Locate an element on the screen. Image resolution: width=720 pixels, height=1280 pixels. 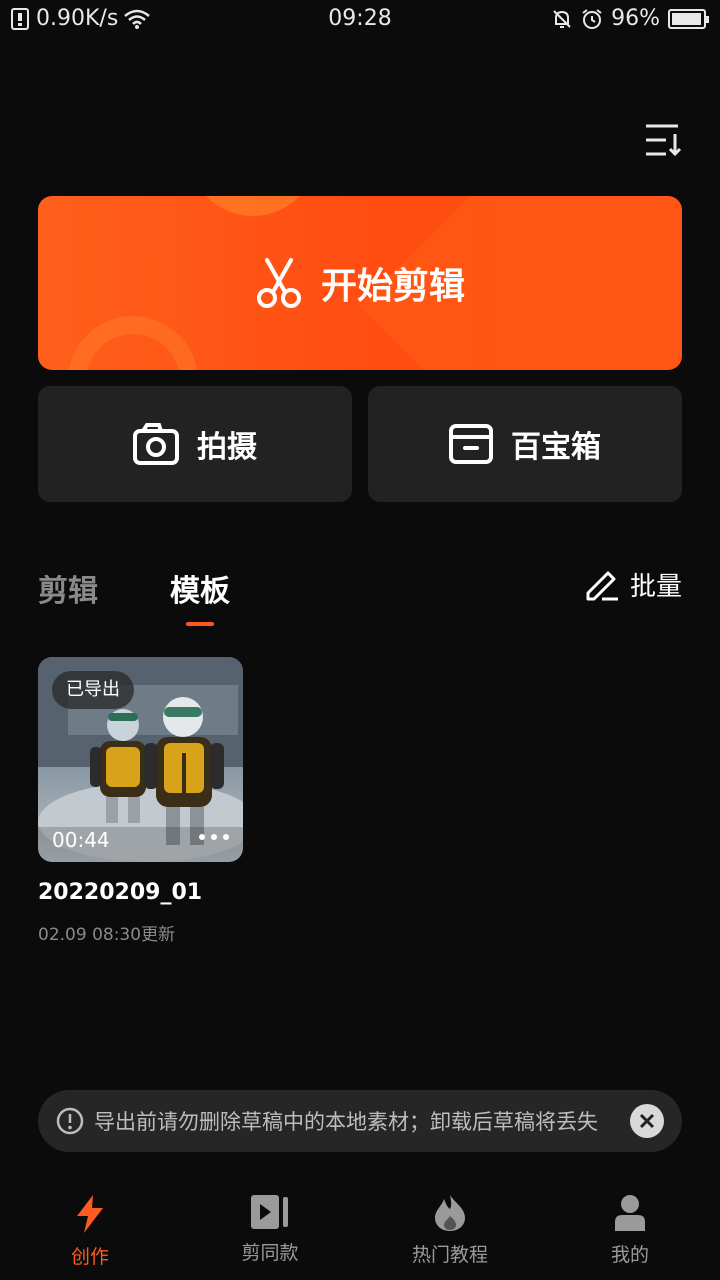
battery-percent: 96% is located at coordinates (635, 18).